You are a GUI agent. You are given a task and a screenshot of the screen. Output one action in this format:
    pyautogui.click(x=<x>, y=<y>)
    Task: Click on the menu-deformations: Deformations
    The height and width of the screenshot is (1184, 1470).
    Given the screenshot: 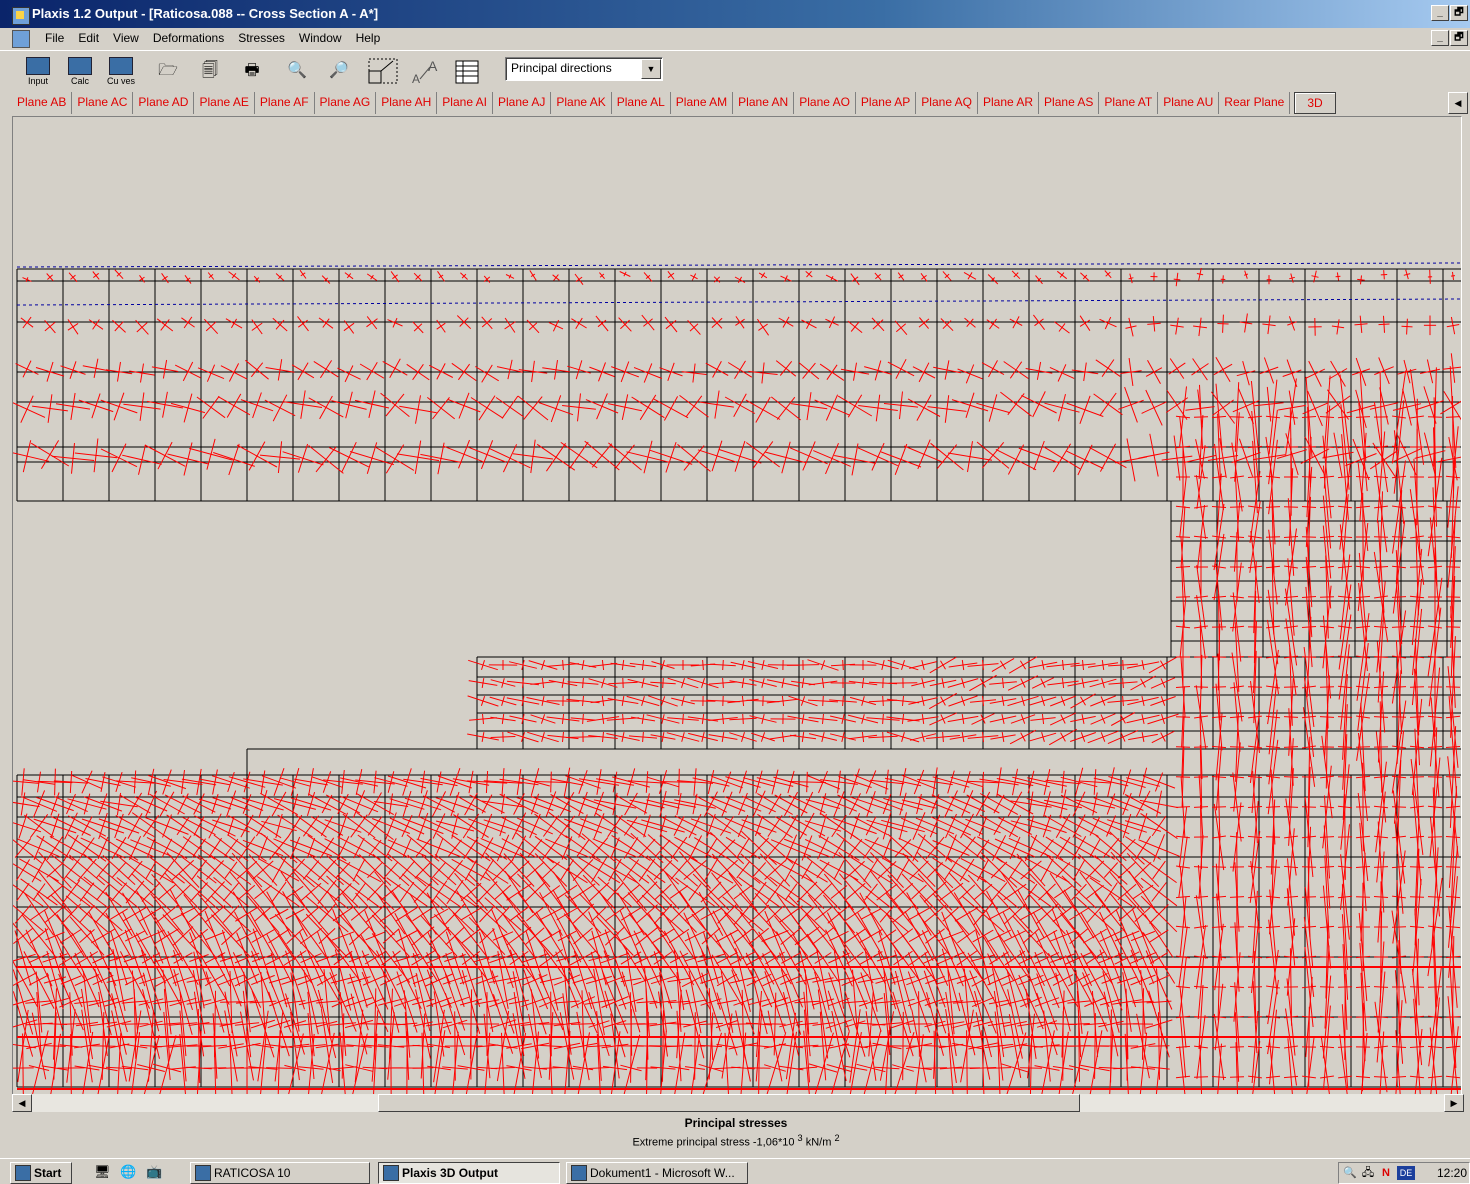 What is the action you would take?
    pyautogui.click(x=188, y=38)
    